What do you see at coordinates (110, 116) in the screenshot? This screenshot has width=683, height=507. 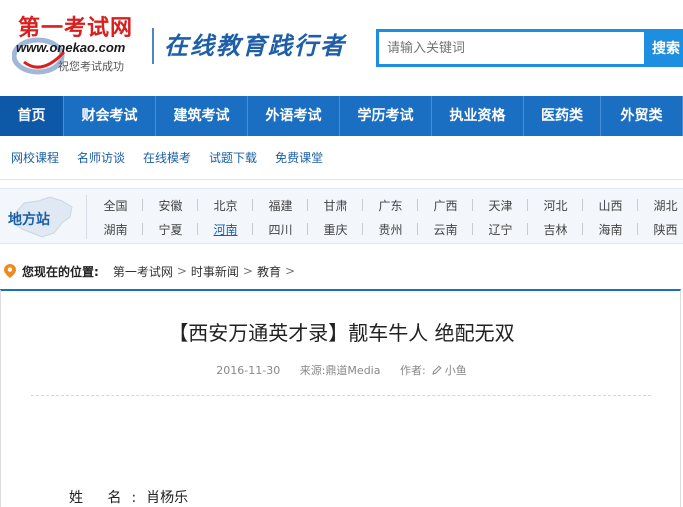 I see `nav-item-accounting: 财会考试` at bounding box center [110, 116].